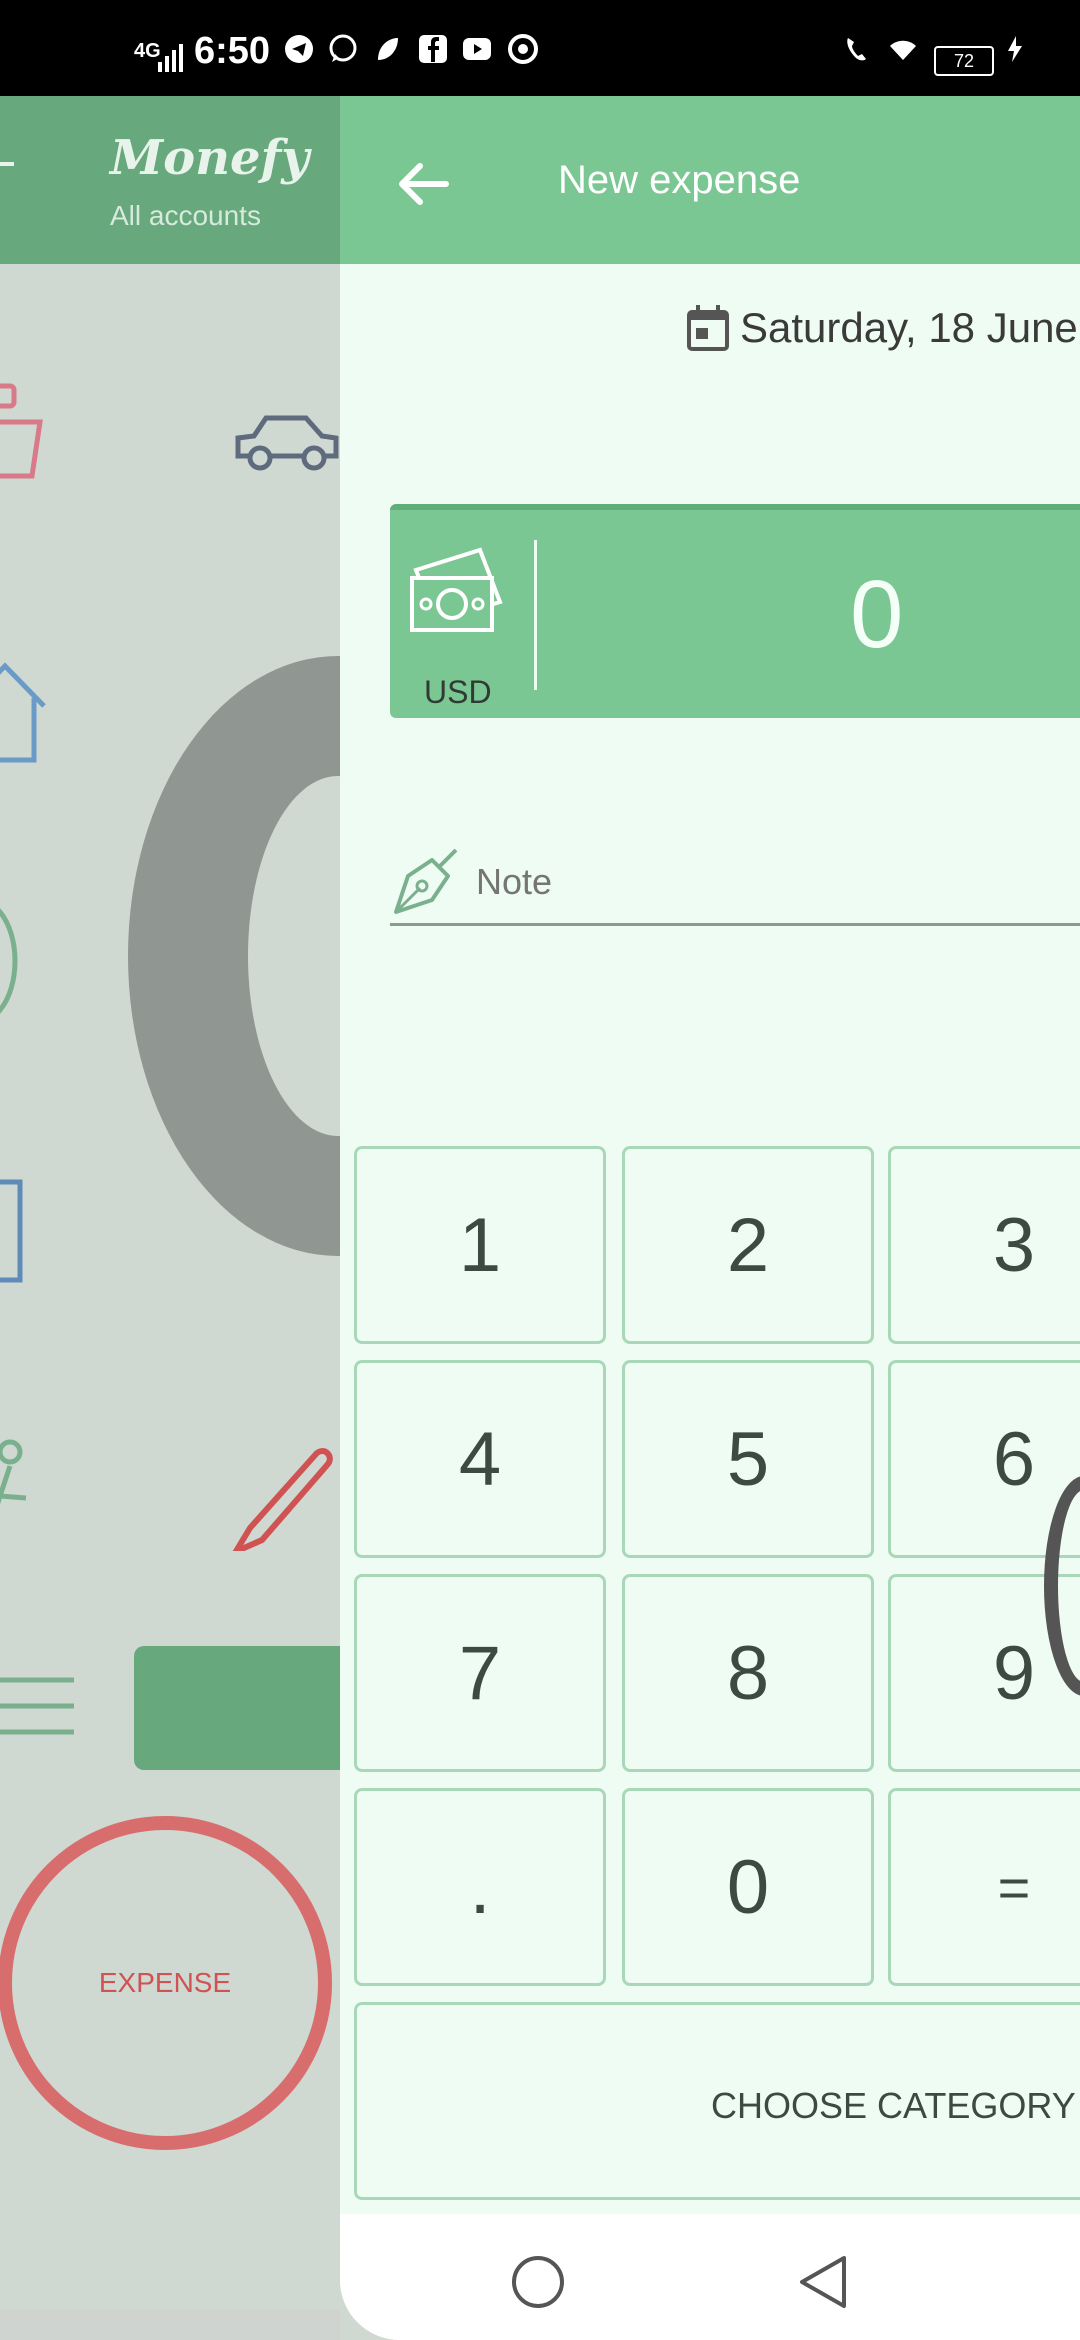 The image size is (1080, 2340). What do you see at coordinates (343, 48) in the screenshot?
I see `whatsapp-icon` at bounding box center [343, 48].